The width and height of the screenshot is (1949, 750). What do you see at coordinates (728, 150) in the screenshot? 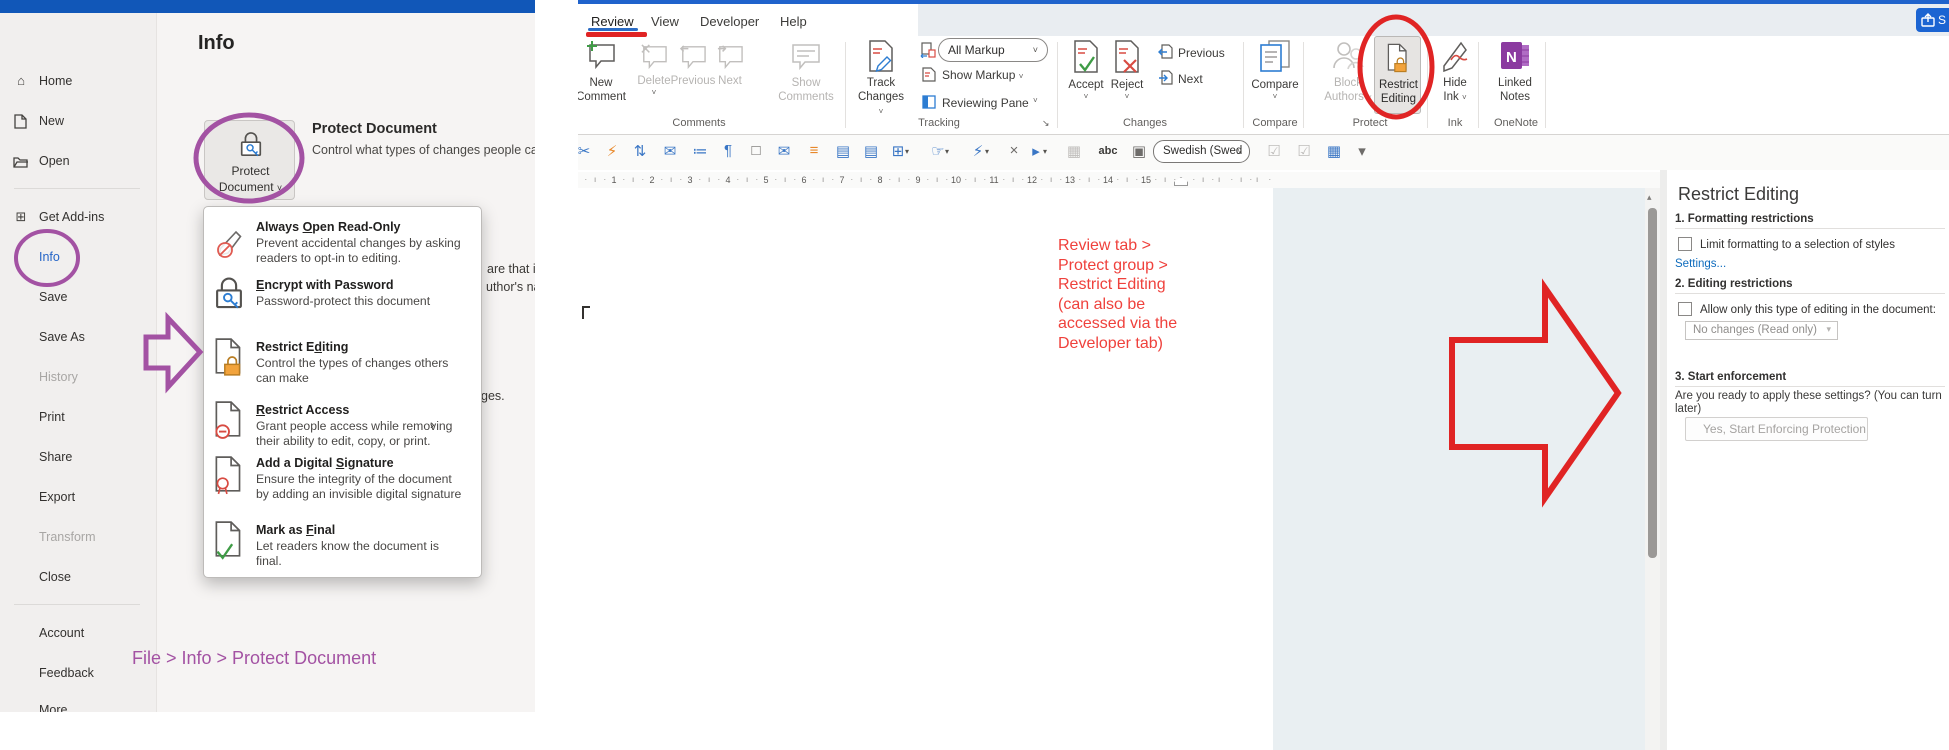
I see `formatting-marks-icon: ¶` at bounding box center [728, 150].